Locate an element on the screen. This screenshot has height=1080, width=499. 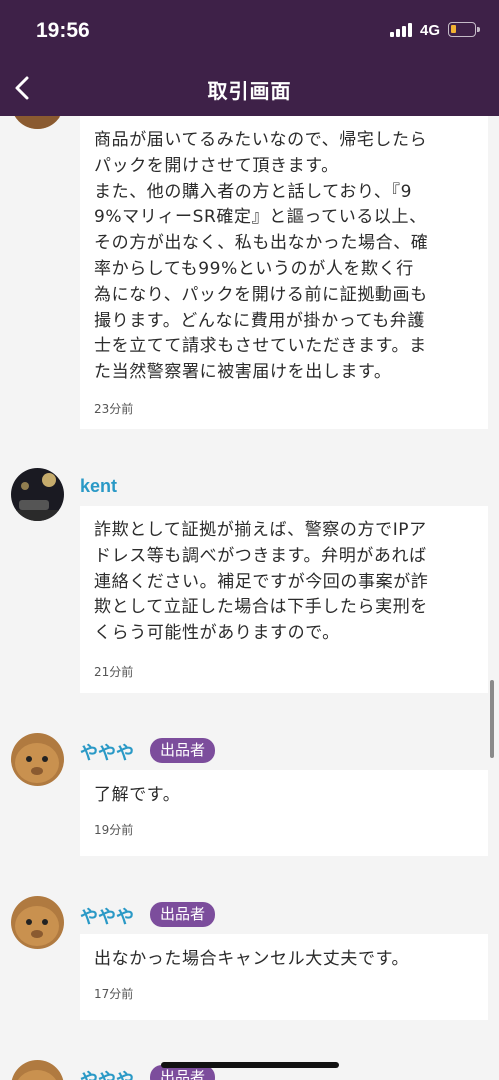
status-time: 19:56 is located at coordinates (63, 30).